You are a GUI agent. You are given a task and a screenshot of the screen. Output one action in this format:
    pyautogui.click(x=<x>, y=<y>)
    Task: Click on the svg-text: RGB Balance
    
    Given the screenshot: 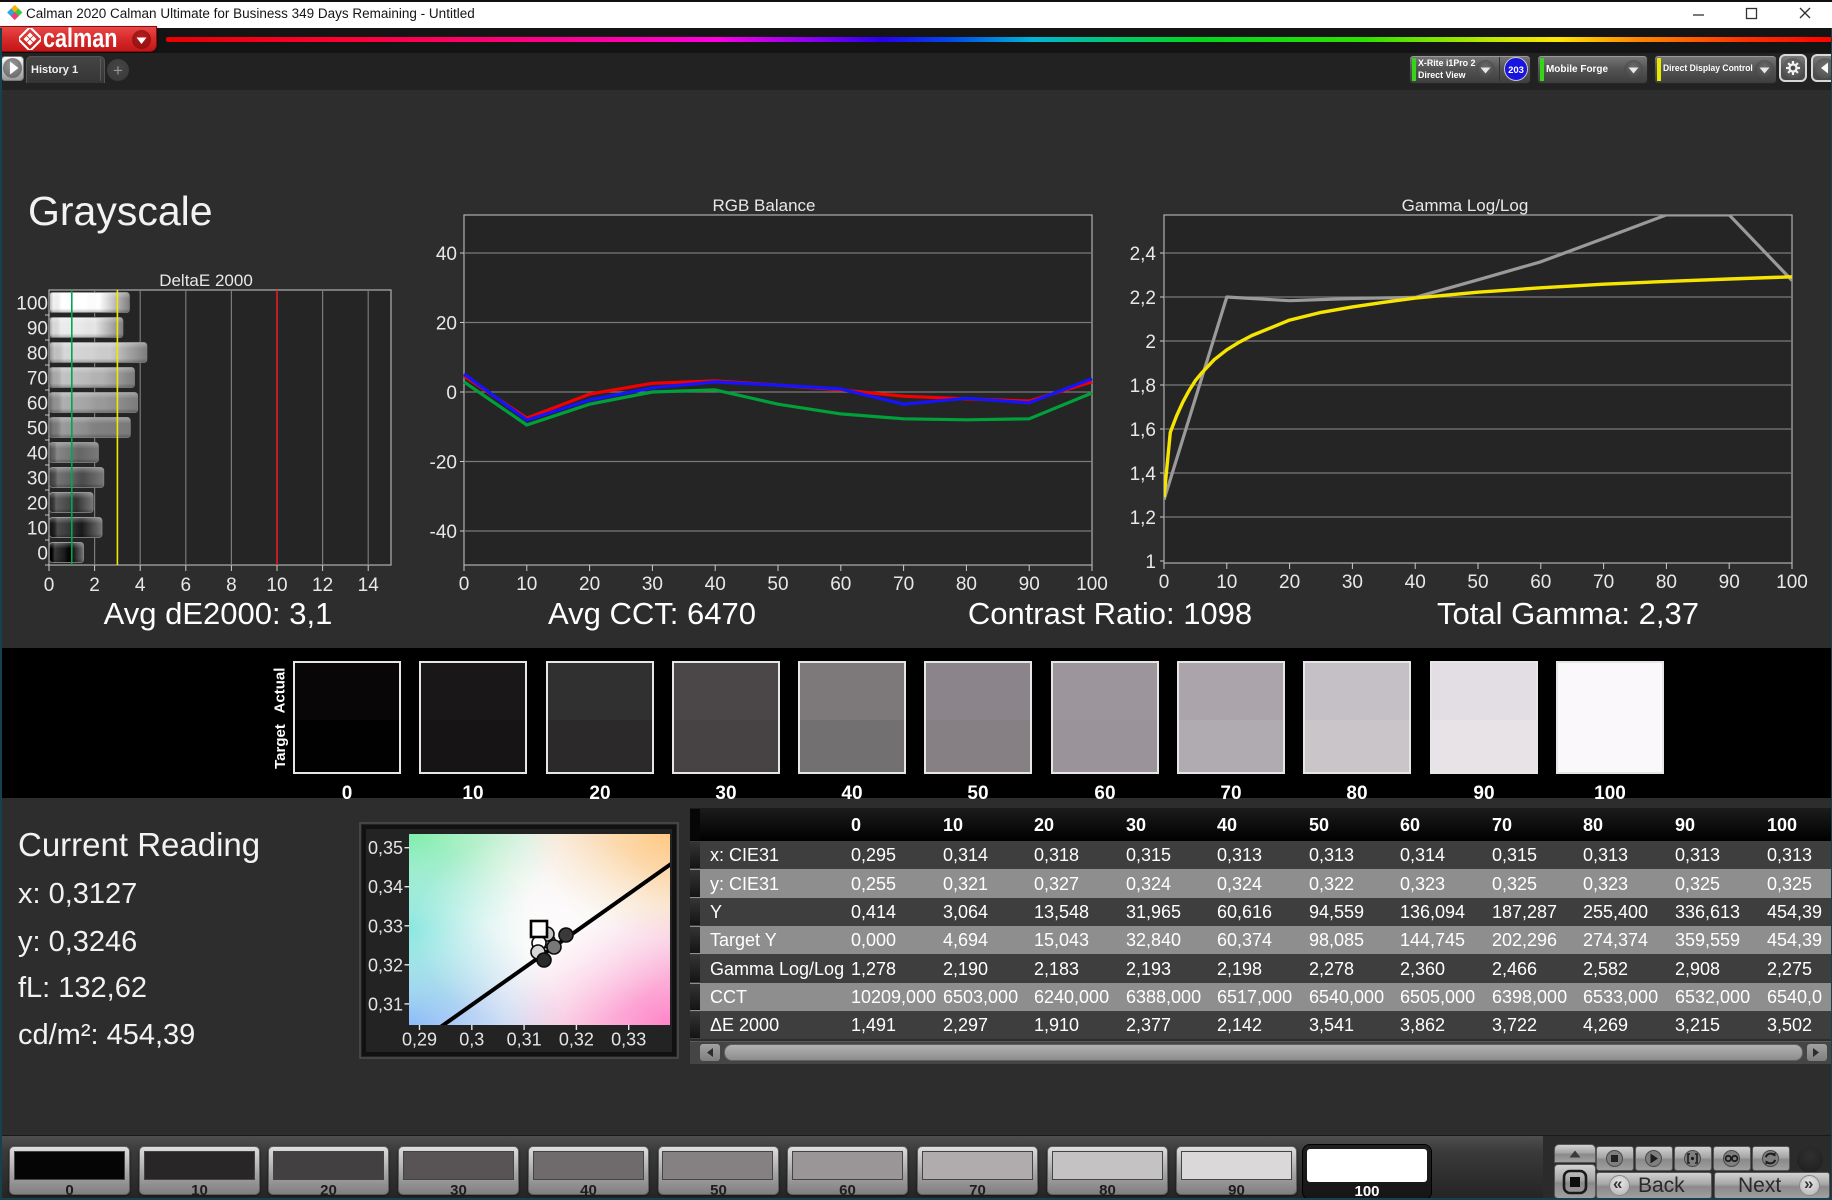 What is the action you would take?
    pyautogui.click(x=764, y=205)
    